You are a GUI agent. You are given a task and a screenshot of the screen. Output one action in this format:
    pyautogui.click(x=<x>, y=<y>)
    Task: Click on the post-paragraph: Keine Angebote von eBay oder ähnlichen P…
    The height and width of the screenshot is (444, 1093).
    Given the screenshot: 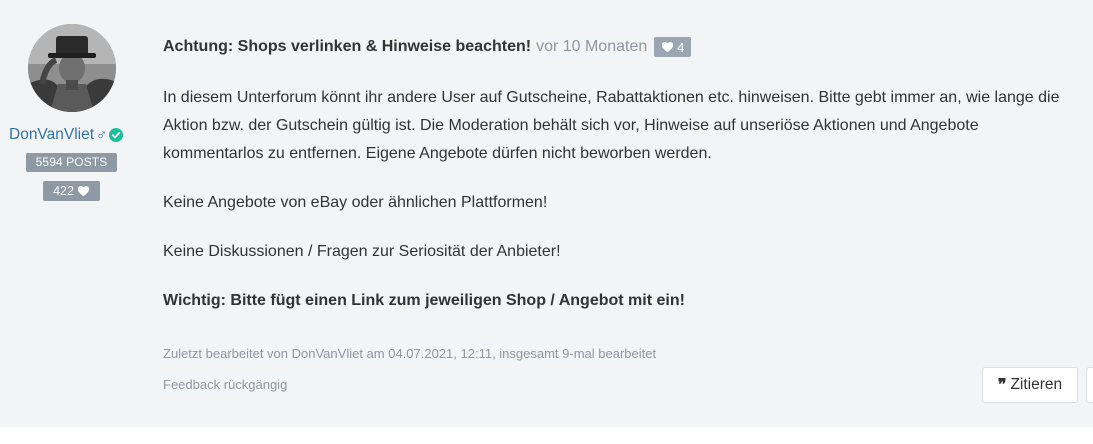 What is the action you would take?
    pyautogui.click(x=355, y=202)
    